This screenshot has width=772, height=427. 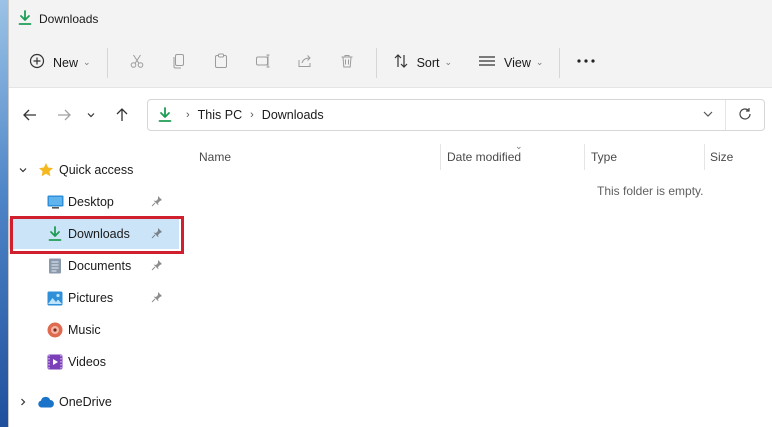 What do you see at coordinates (428, 62) in the screenshot?
I see `sort-label: Sort` at bounding box center [428, 62].